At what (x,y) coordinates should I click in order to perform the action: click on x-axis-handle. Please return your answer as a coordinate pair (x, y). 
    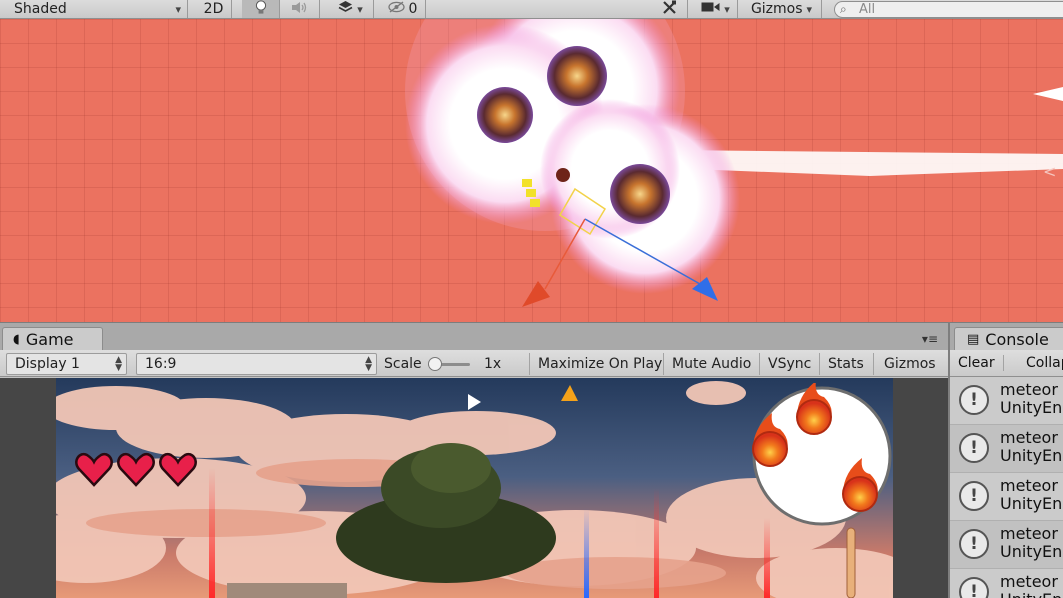
    Looking at the image, I should click on (536, 294).